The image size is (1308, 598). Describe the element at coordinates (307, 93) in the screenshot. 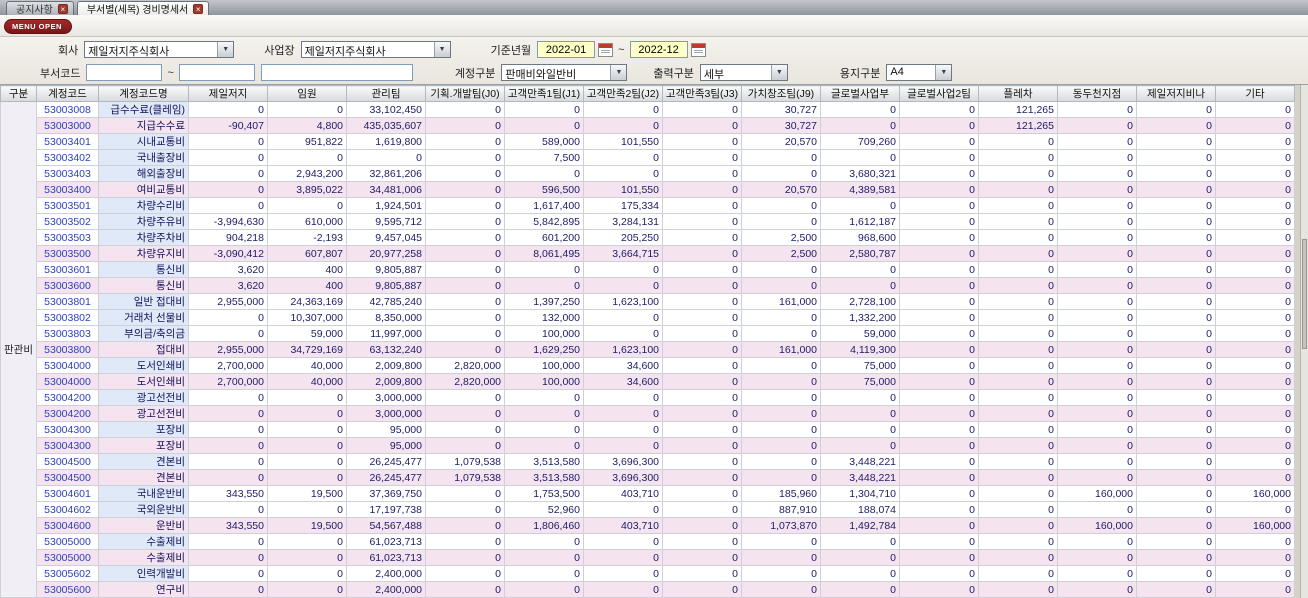

I see `column-header: 임원` at that location.